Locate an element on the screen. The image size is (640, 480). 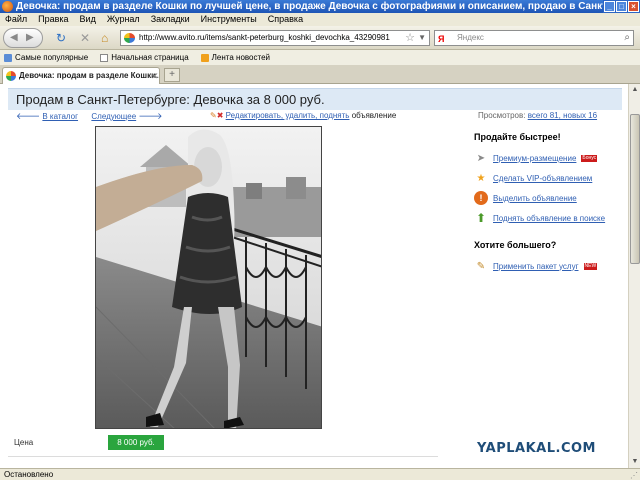
delete-icon: ✖ is located at coordinates (220, 115).